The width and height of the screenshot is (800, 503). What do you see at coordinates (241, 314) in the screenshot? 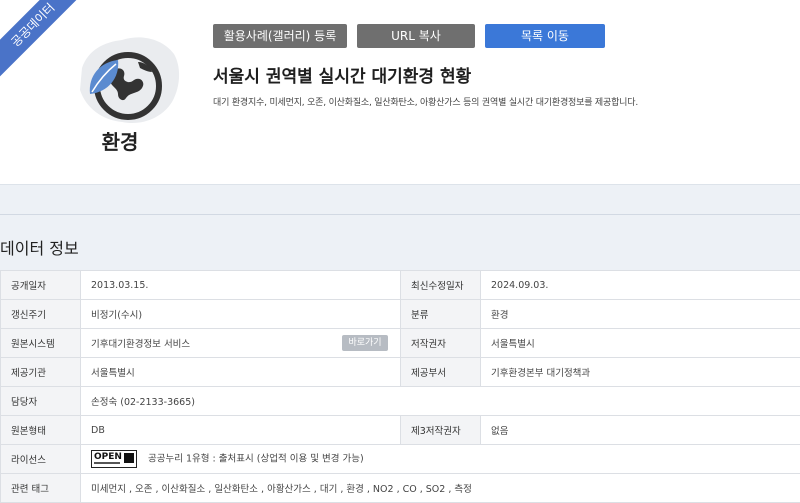
I see `update-cycle-value: 비정기(수시)` at bounding box center [241, 314].